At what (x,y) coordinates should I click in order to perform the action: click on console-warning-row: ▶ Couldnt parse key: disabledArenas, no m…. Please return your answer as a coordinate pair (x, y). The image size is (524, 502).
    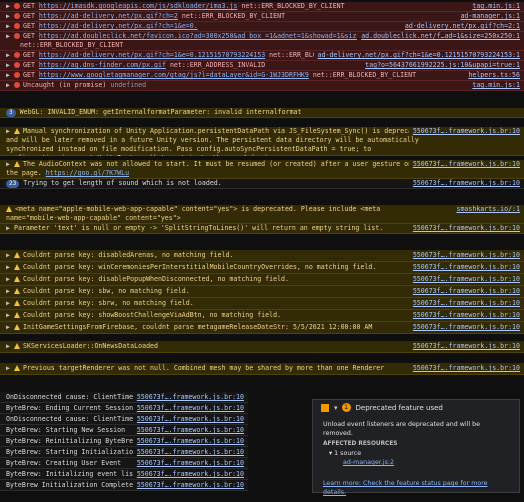
    Looking at the image, I should click on (262, 256).